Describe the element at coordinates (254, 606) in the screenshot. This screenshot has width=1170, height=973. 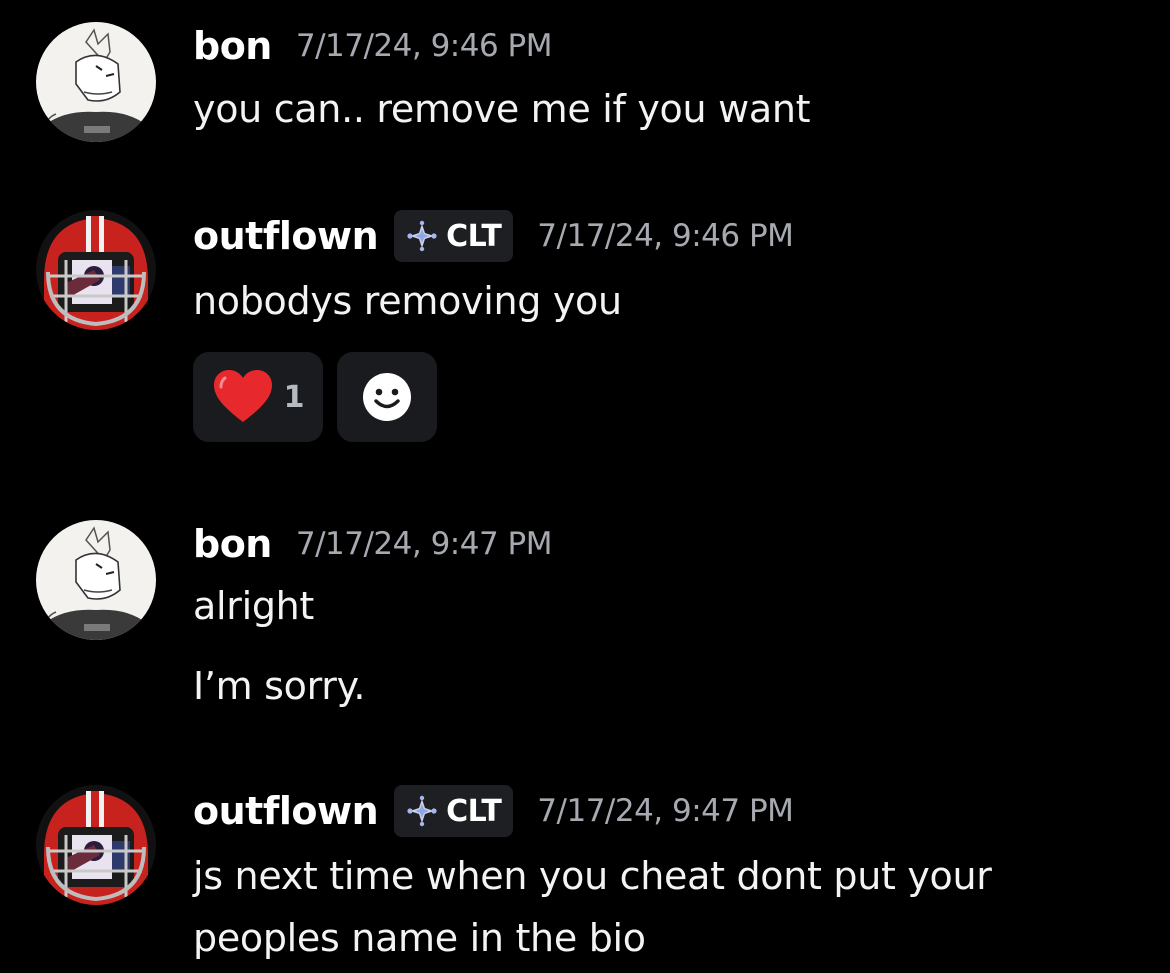
I see `message-text: alright` at that location.